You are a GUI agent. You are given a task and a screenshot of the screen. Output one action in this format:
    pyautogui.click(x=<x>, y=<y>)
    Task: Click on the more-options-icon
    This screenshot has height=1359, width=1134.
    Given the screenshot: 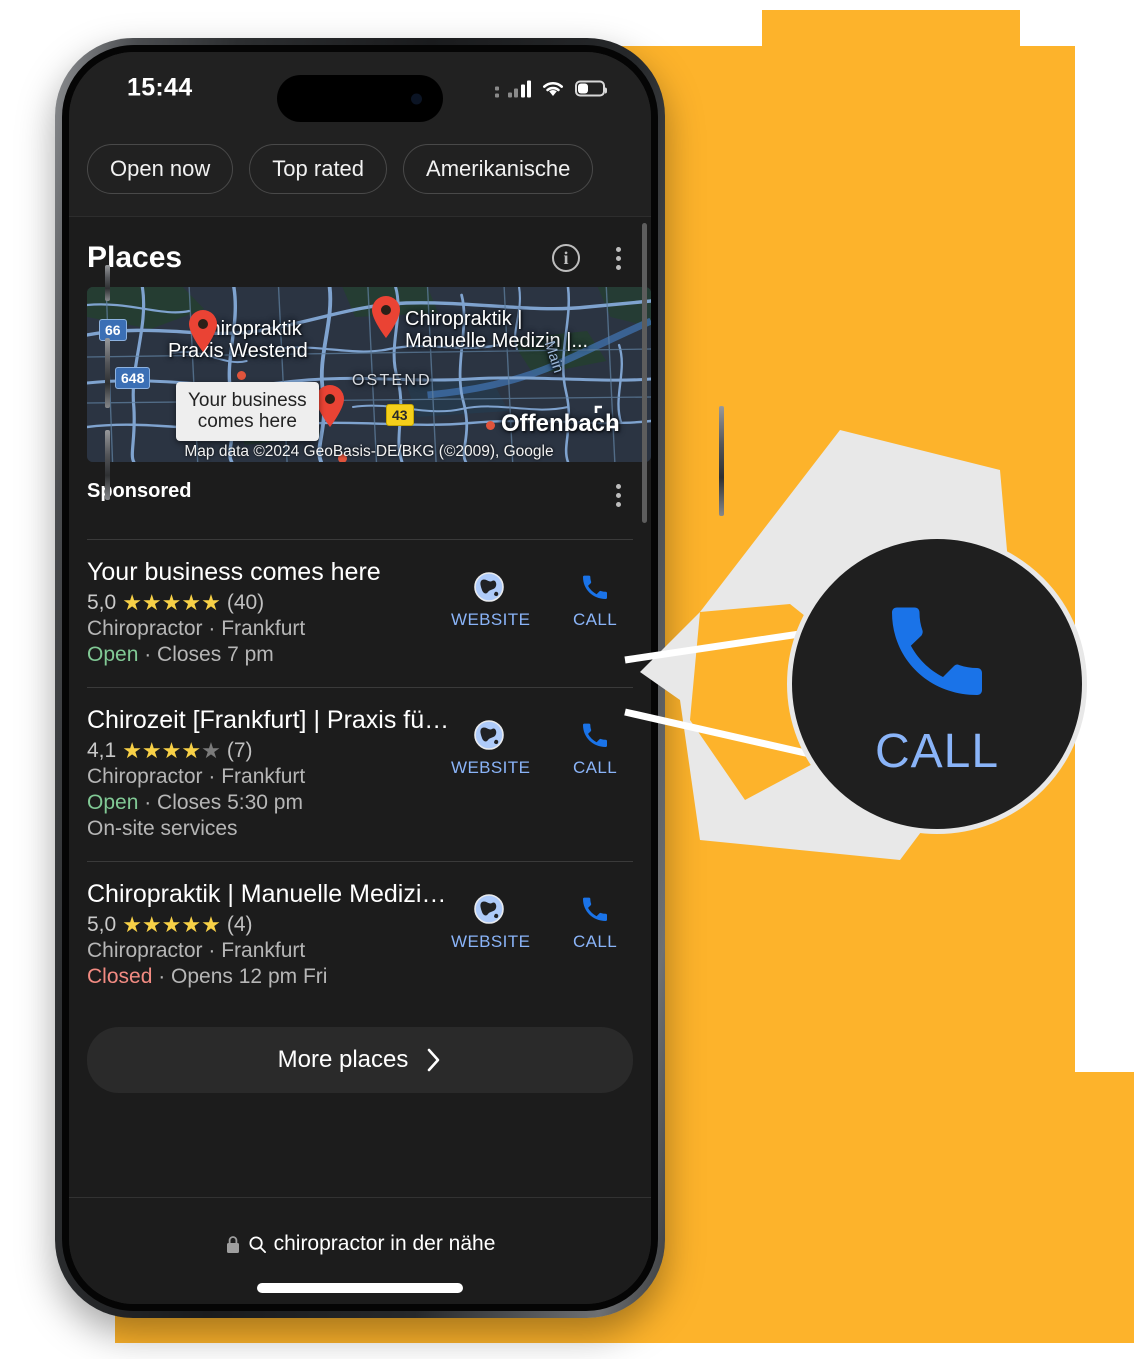 What is the action you would take?
    pyautogui.click(x=618, y=258)
    